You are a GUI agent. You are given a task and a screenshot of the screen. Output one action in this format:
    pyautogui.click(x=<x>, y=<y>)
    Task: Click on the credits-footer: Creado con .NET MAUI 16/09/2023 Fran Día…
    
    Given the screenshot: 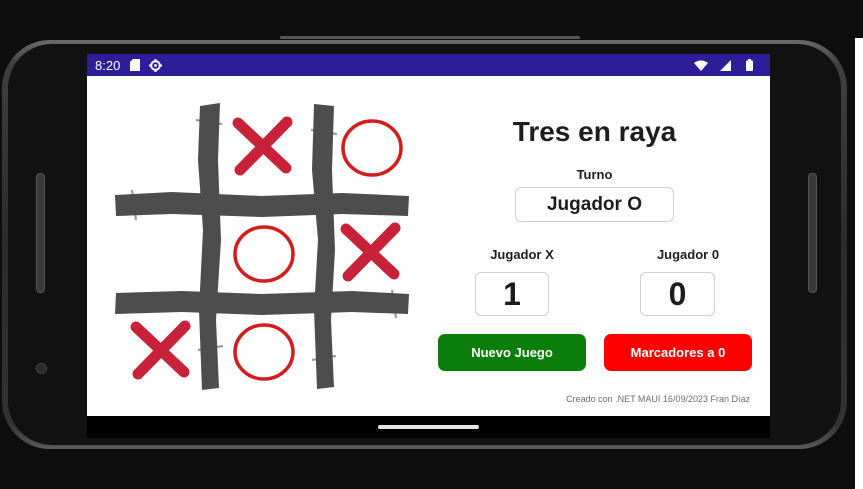 What is the action you would take?
    pyautogui.click(x=658, y=399)
    